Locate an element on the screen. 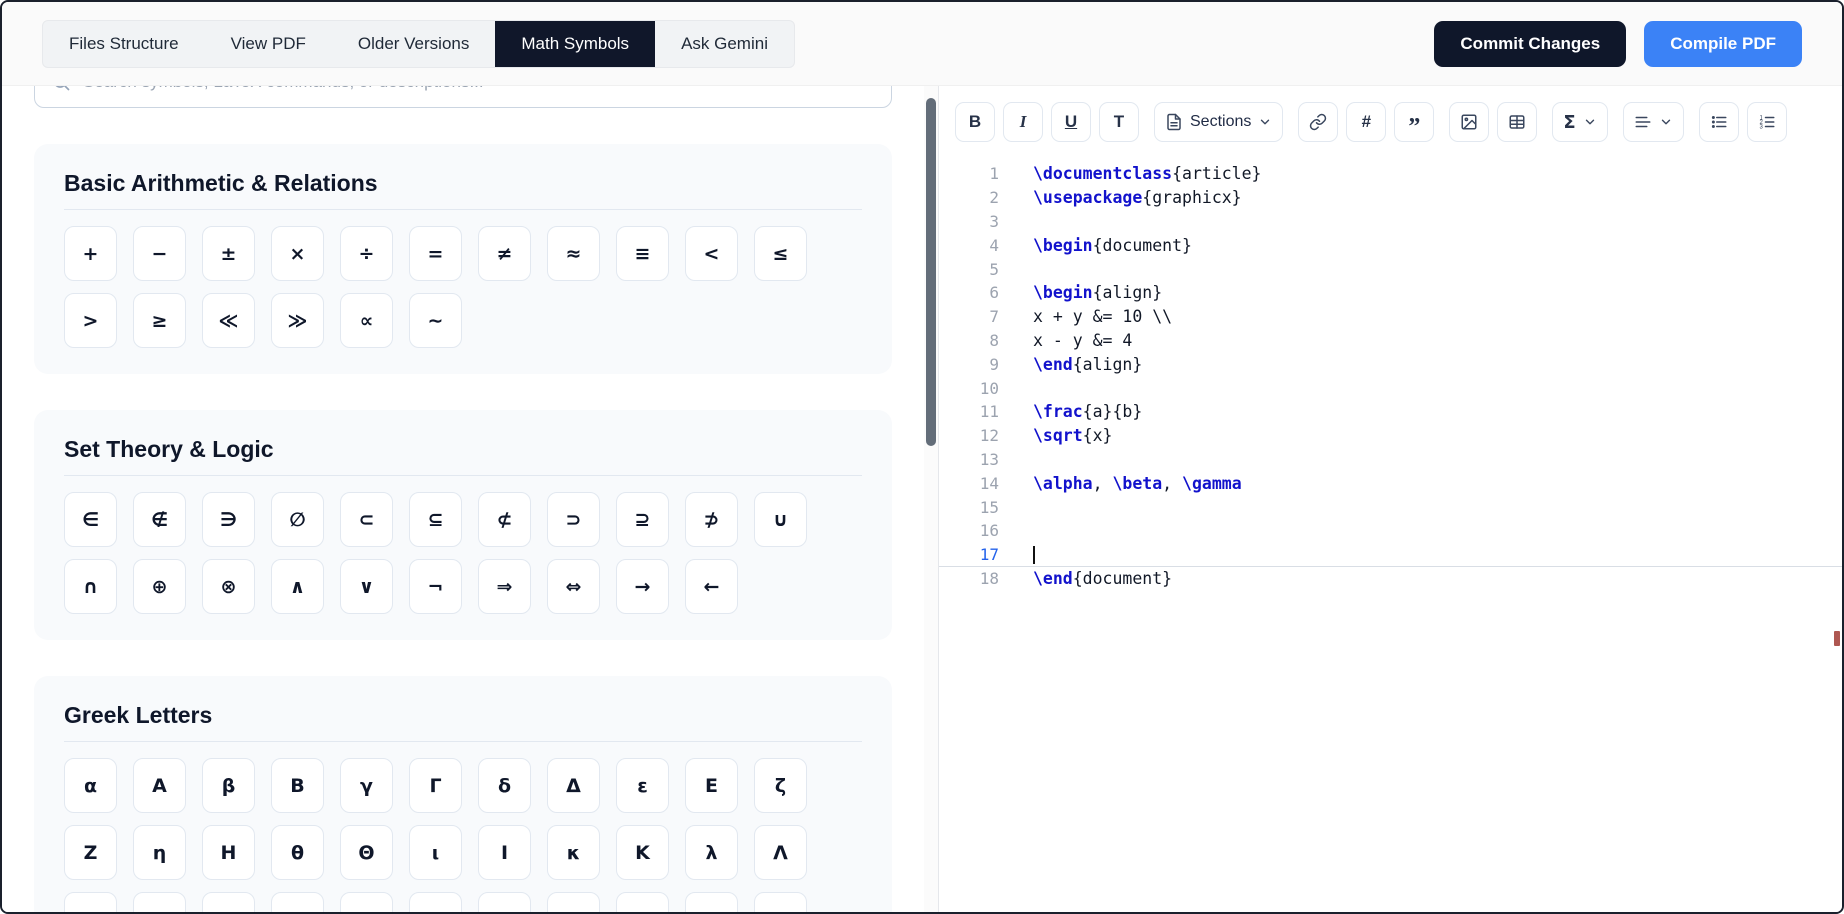 Image resolution: width=1844 pixels, height=914 pixels. symbol-button: ∅ is located at coordinates (297, 519).